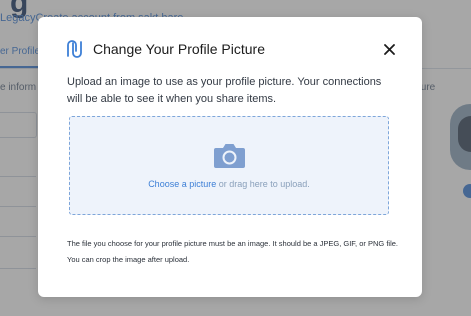  What do you see at coordinates (74, 49) in the screenshot?
I see `brand-logo-icon` at bounding box center [74, 49].